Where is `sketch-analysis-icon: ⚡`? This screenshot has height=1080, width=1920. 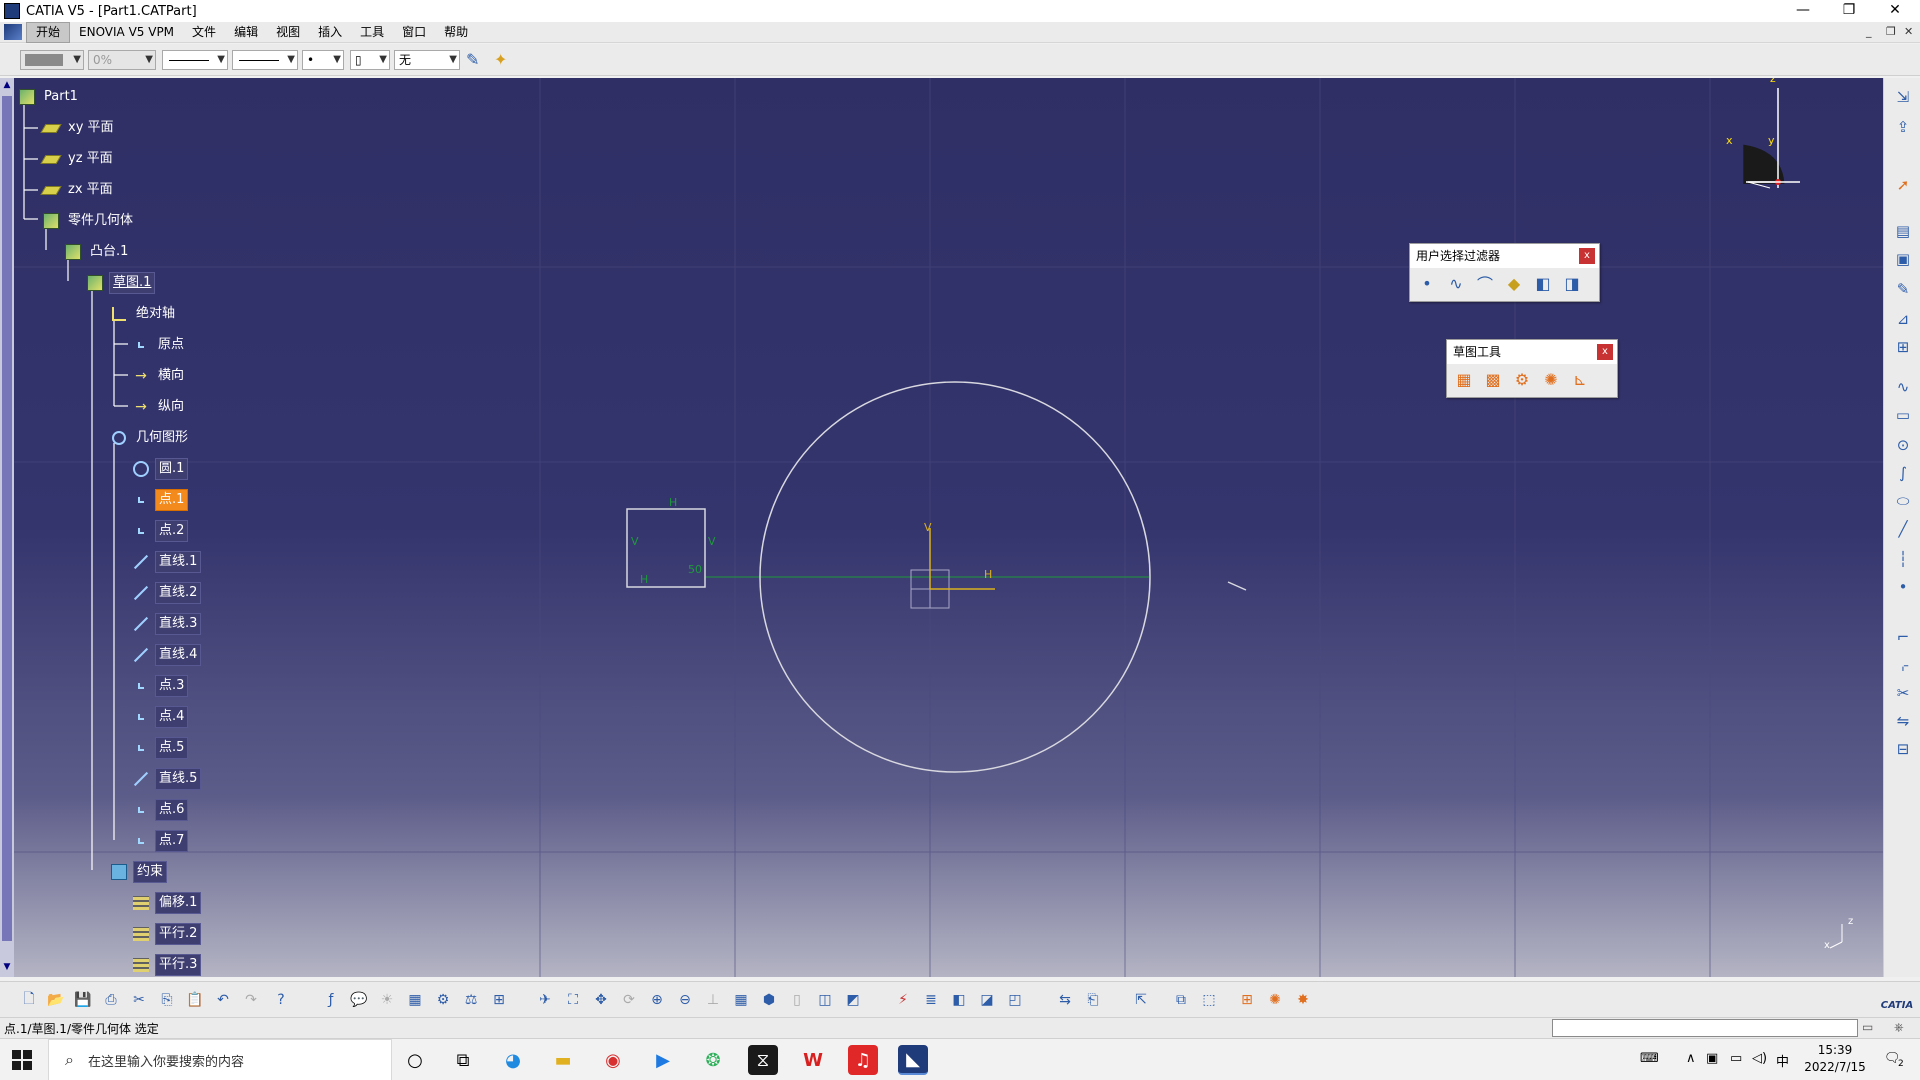
sketch-analysis-icon: ⚡ is located at coordinates (903, 1000).